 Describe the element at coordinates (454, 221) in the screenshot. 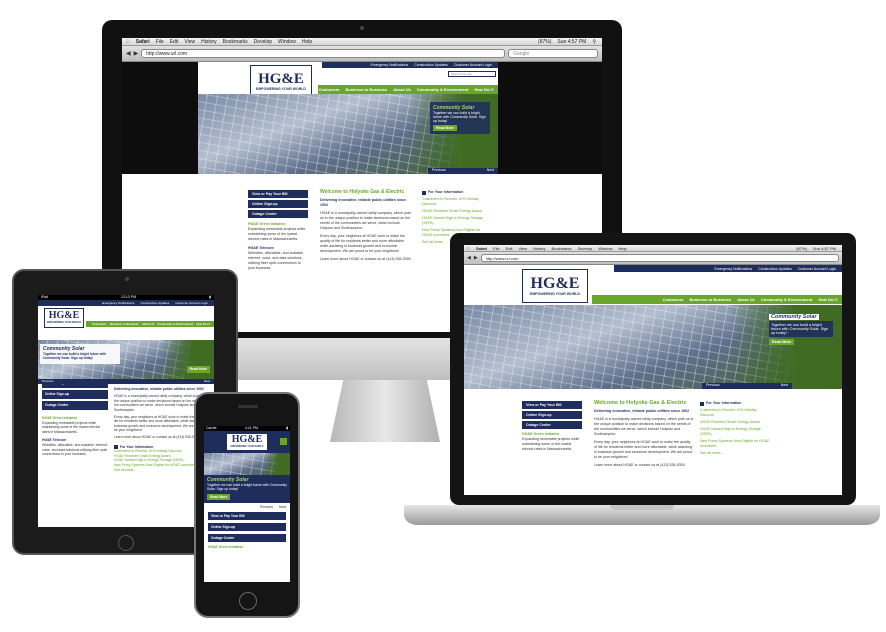

I see `info-item: HG&E Named High in Energy Storage (SEPA)` at that location.